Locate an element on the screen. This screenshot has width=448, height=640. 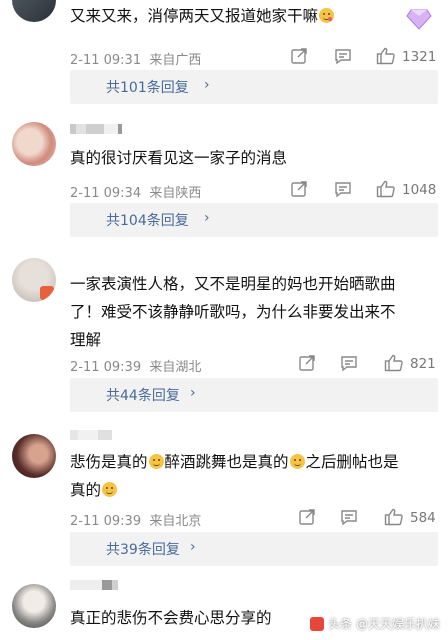
gem-sticker-icon is located at coordinates (419, 23).